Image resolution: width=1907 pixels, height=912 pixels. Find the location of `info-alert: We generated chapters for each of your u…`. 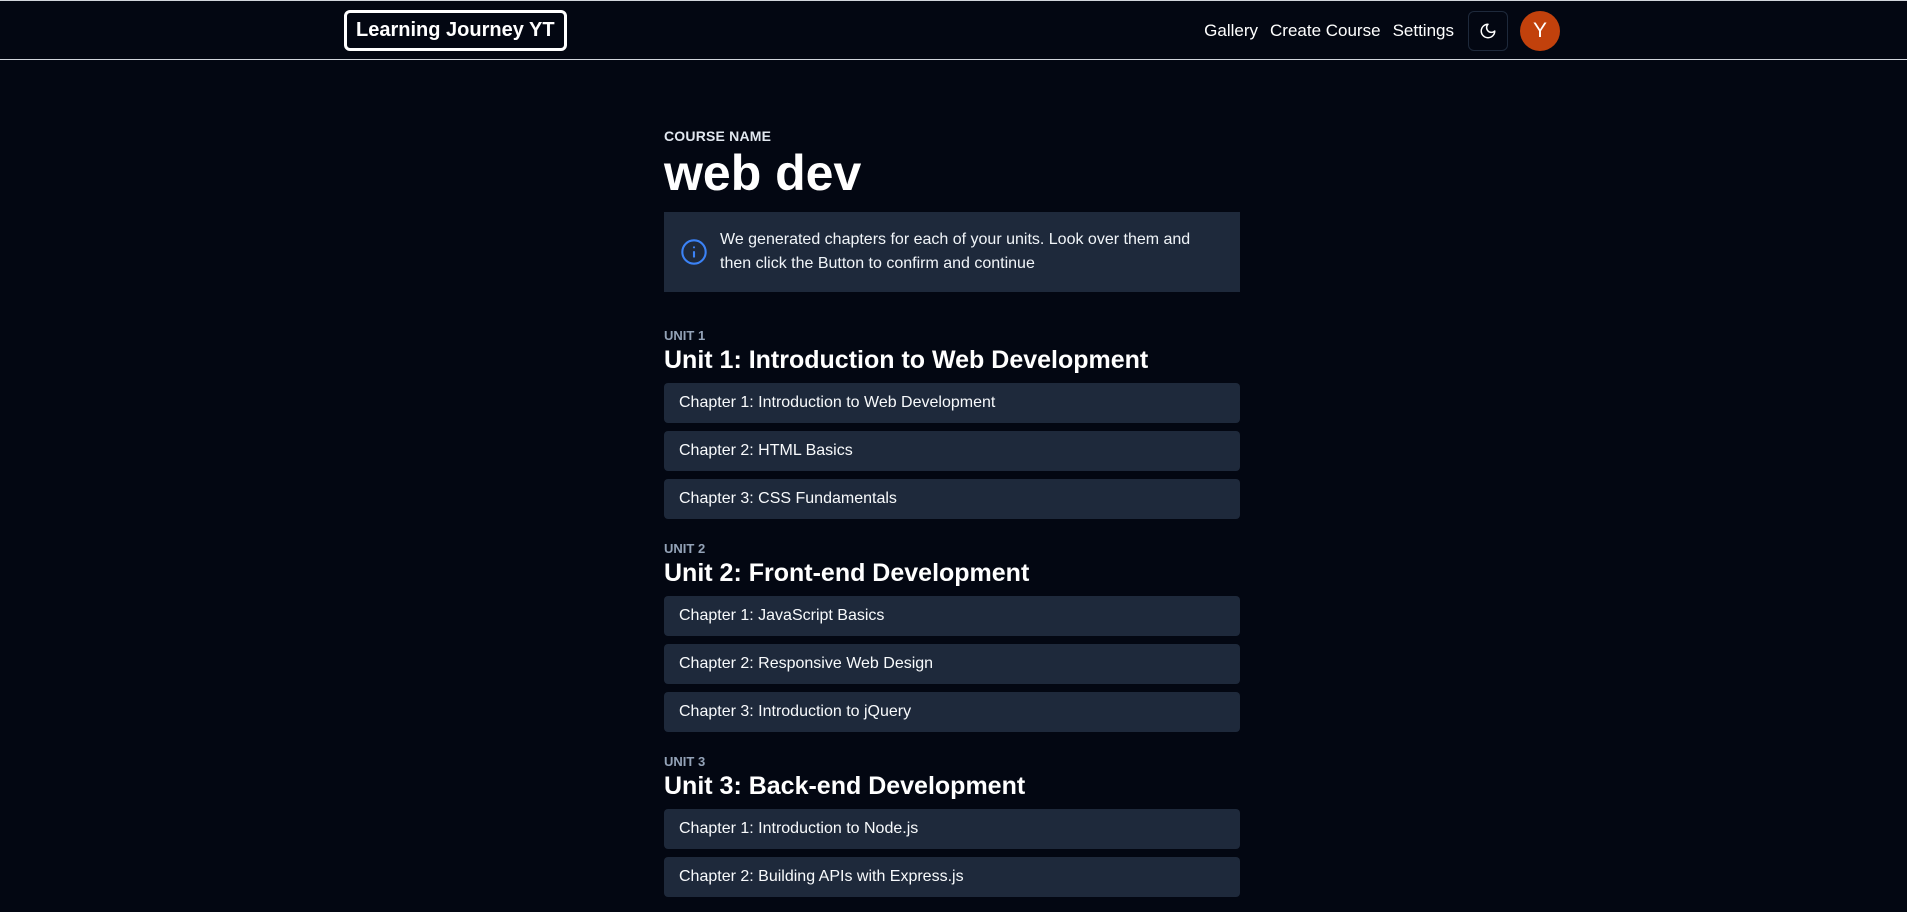

info-alert: We generated chapters for each of your u… is located at coordinates (952, 252).